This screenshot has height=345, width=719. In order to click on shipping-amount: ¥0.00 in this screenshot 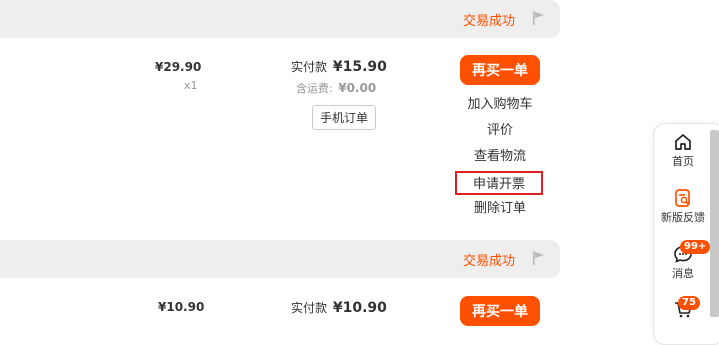, I will do `click(357, 88)`.